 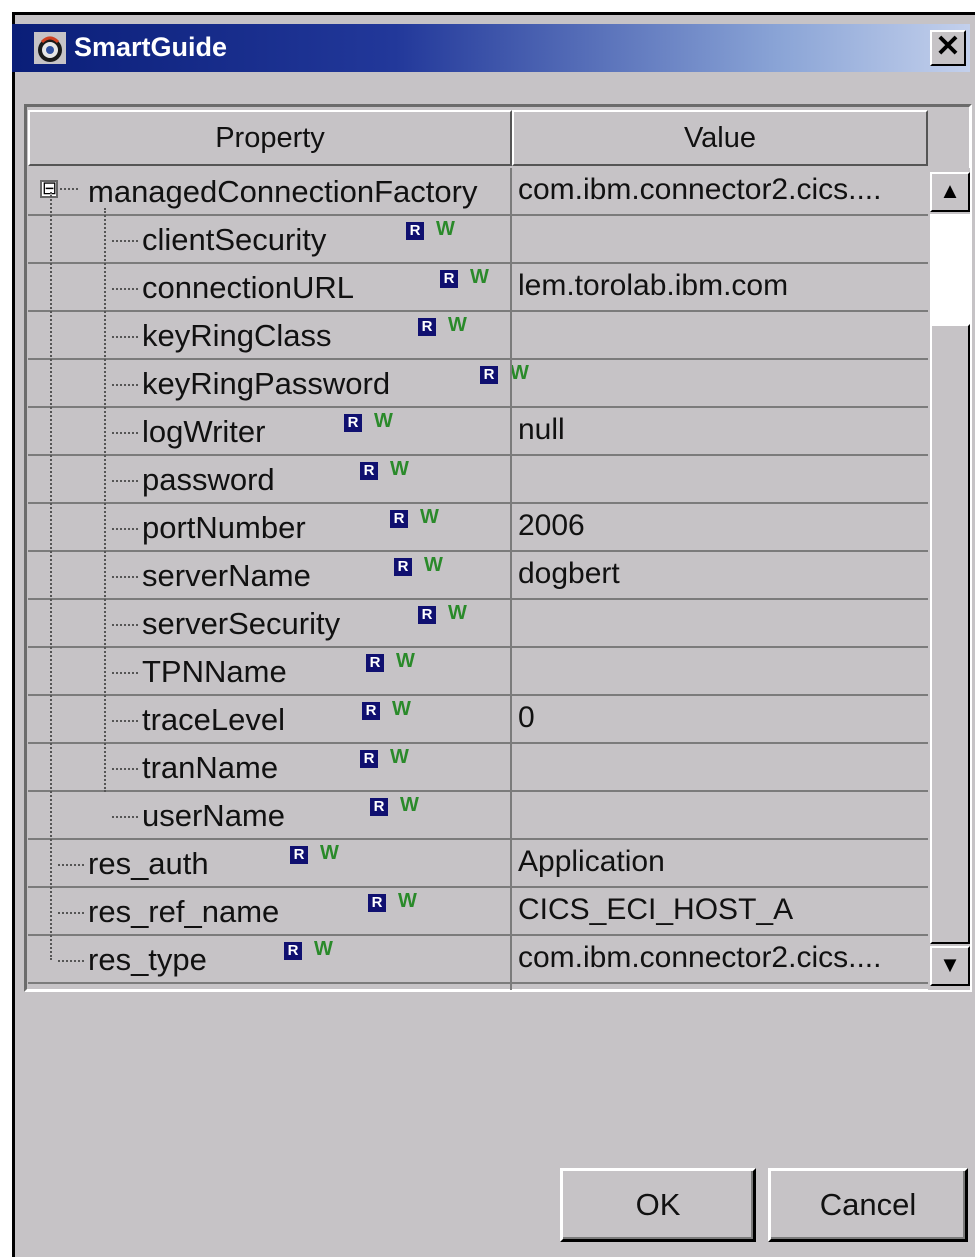 What do you see at coordinates (718, 862) in the screenshot?
I see `property-value: Application` at bounding box center [718, 862].